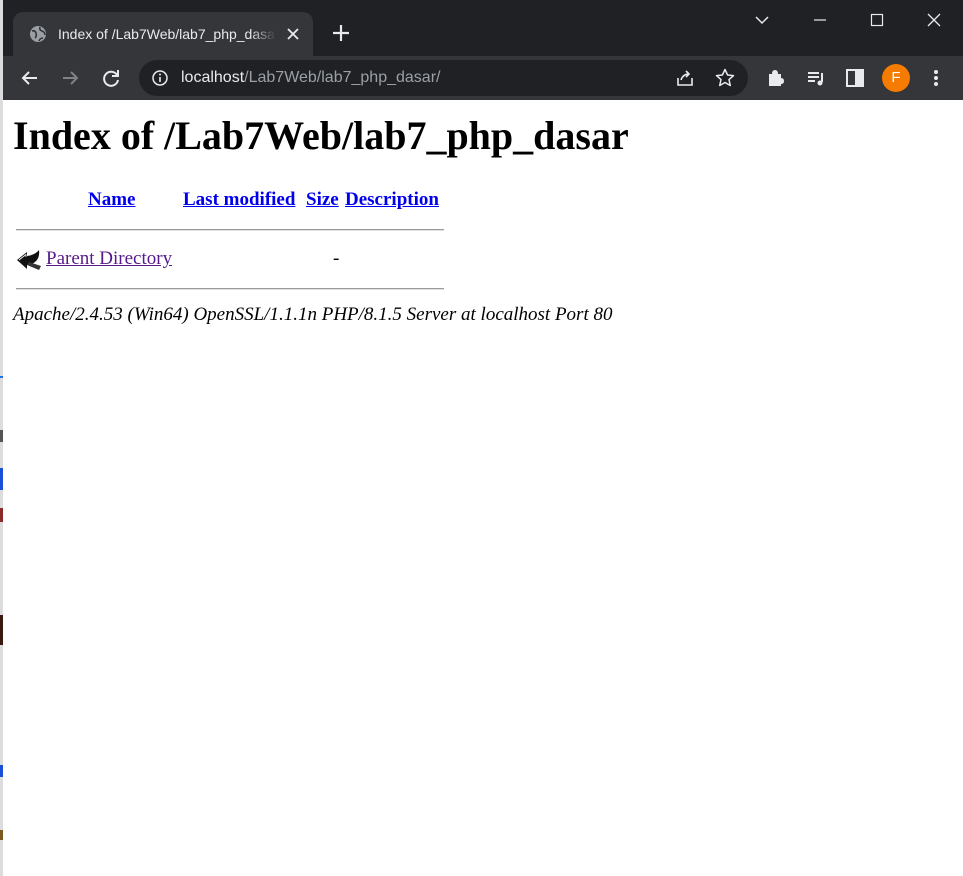 Image resolution: width=963 pixels, height=876 pixels. I want to click on table-divider-bottom, so click(230, 289).